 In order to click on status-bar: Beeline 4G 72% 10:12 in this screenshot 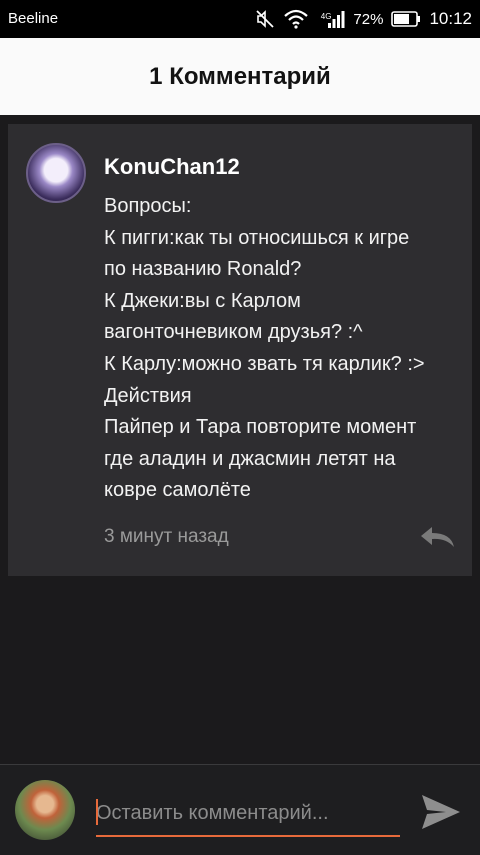, I will do `click(240, 19)`.